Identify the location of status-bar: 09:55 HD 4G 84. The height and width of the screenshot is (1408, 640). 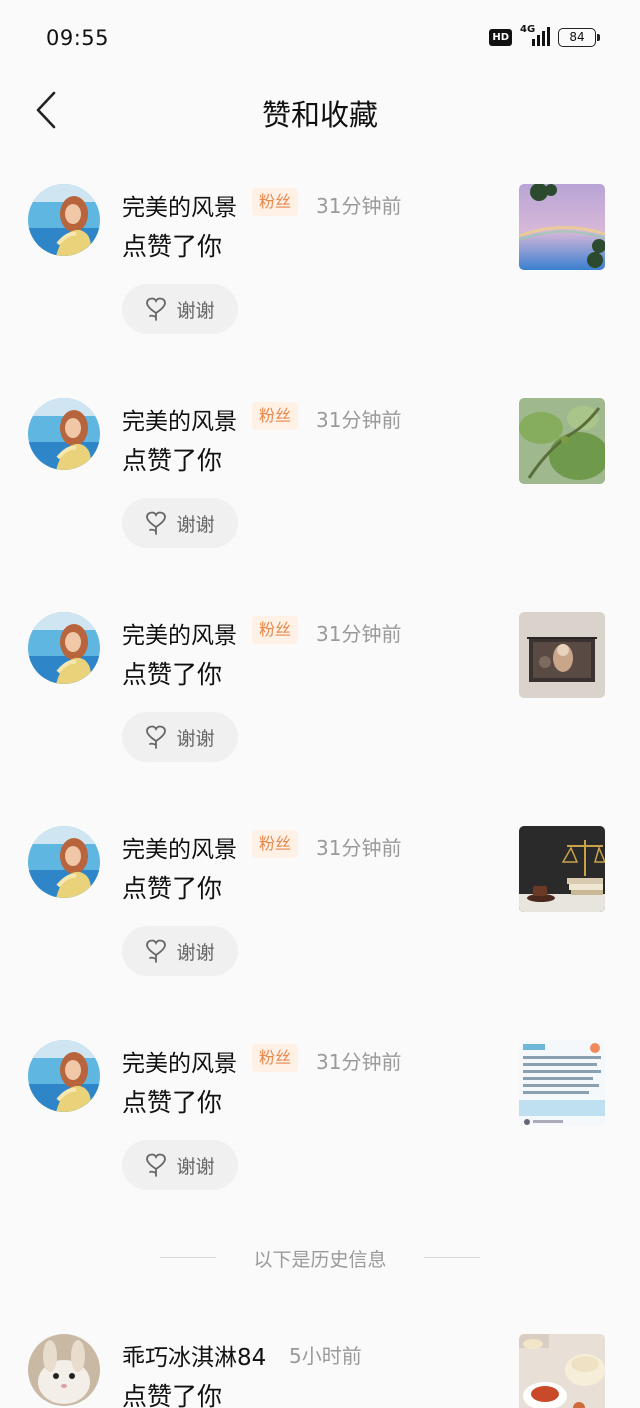
(320, 39).